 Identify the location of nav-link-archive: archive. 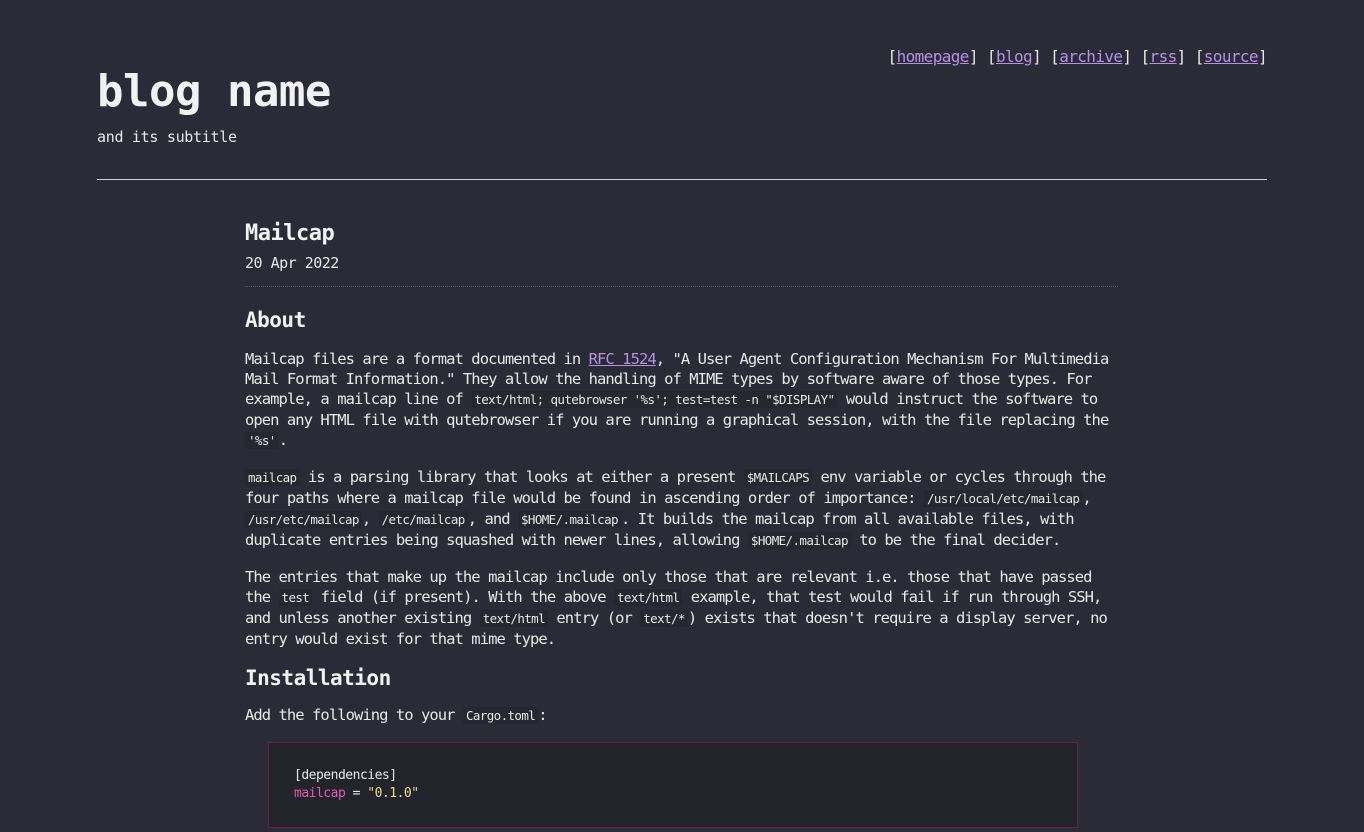
(1091, 56).